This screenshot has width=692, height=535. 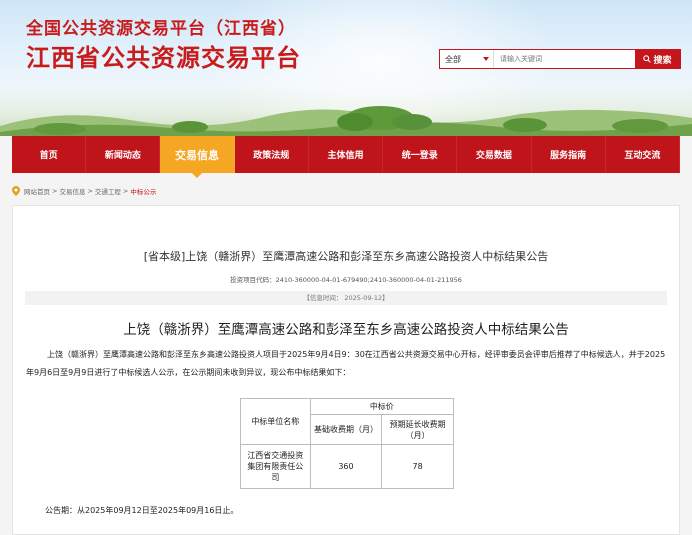 What do you see at coordinates (346, 298) in the screenshot?
I see `publish-date: 【信息时间： 2025-09-12】` at bounding box center [346, 298].